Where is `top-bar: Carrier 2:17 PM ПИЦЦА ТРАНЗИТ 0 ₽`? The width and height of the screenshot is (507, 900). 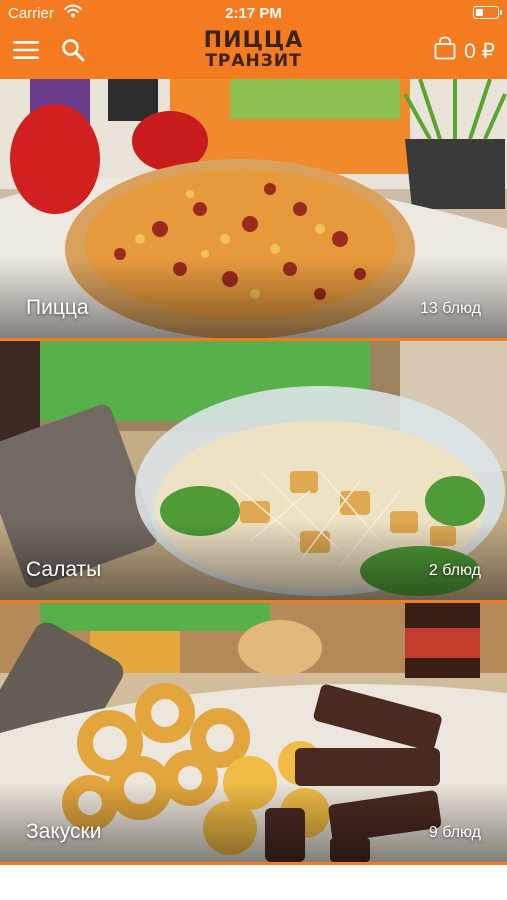 top-bar: Carrier 2:17 PM ПИЦЦА ТРАНЗИТ 0 ₽ is located at coordinates (253, 39).